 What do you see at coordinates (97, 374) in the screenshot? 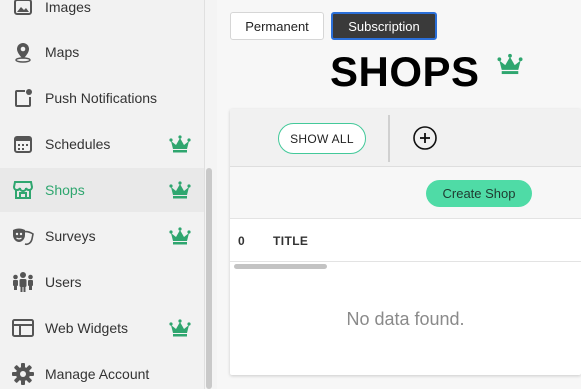
I see `sidebar-item-label: Manage Account` at bounding box center [97, 374].